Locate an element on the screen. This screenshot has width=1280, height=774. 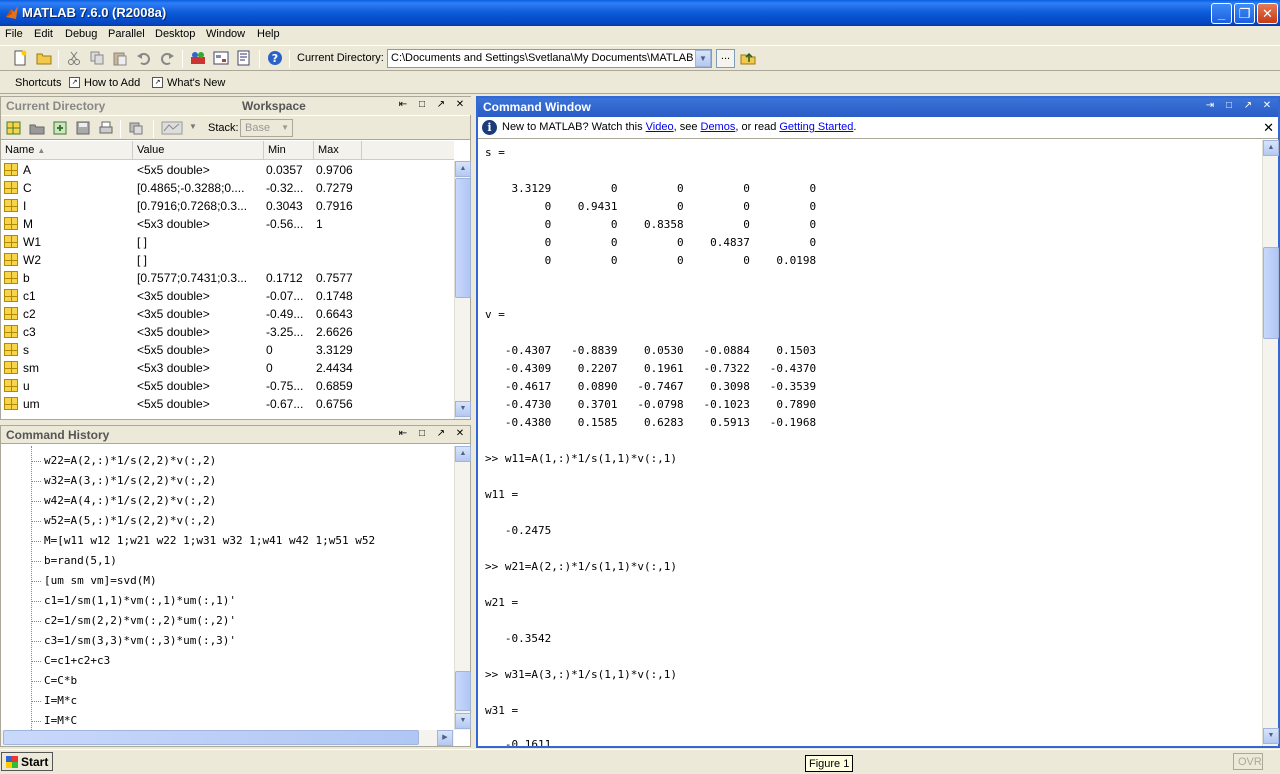
save-workspace-icon is located at coordinates (83, 128).